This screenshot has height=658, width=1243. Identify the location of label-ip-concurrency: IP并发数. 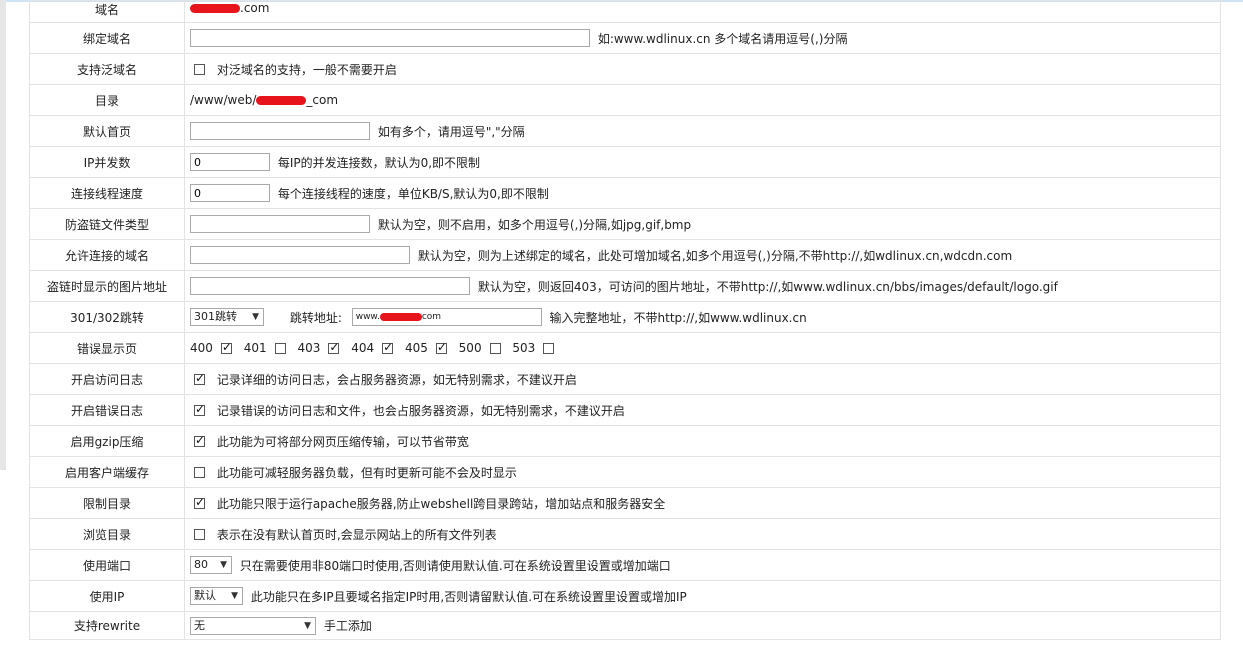
(107, 162).